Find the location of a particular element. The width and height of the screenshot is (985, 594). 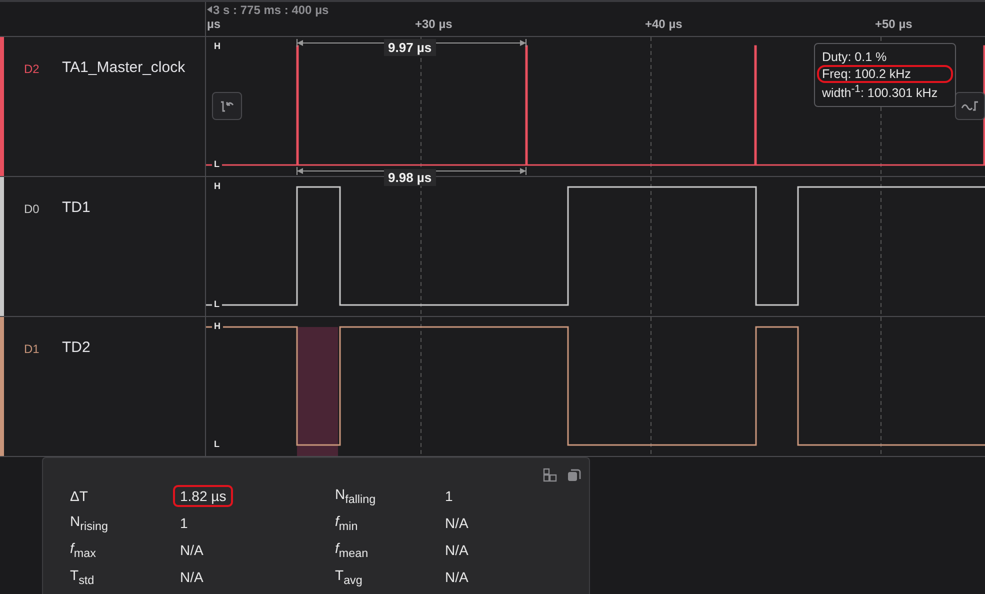

tooltip-line: width$^{-1}$: 100.301 kHz is located at coordinates (880, 92).